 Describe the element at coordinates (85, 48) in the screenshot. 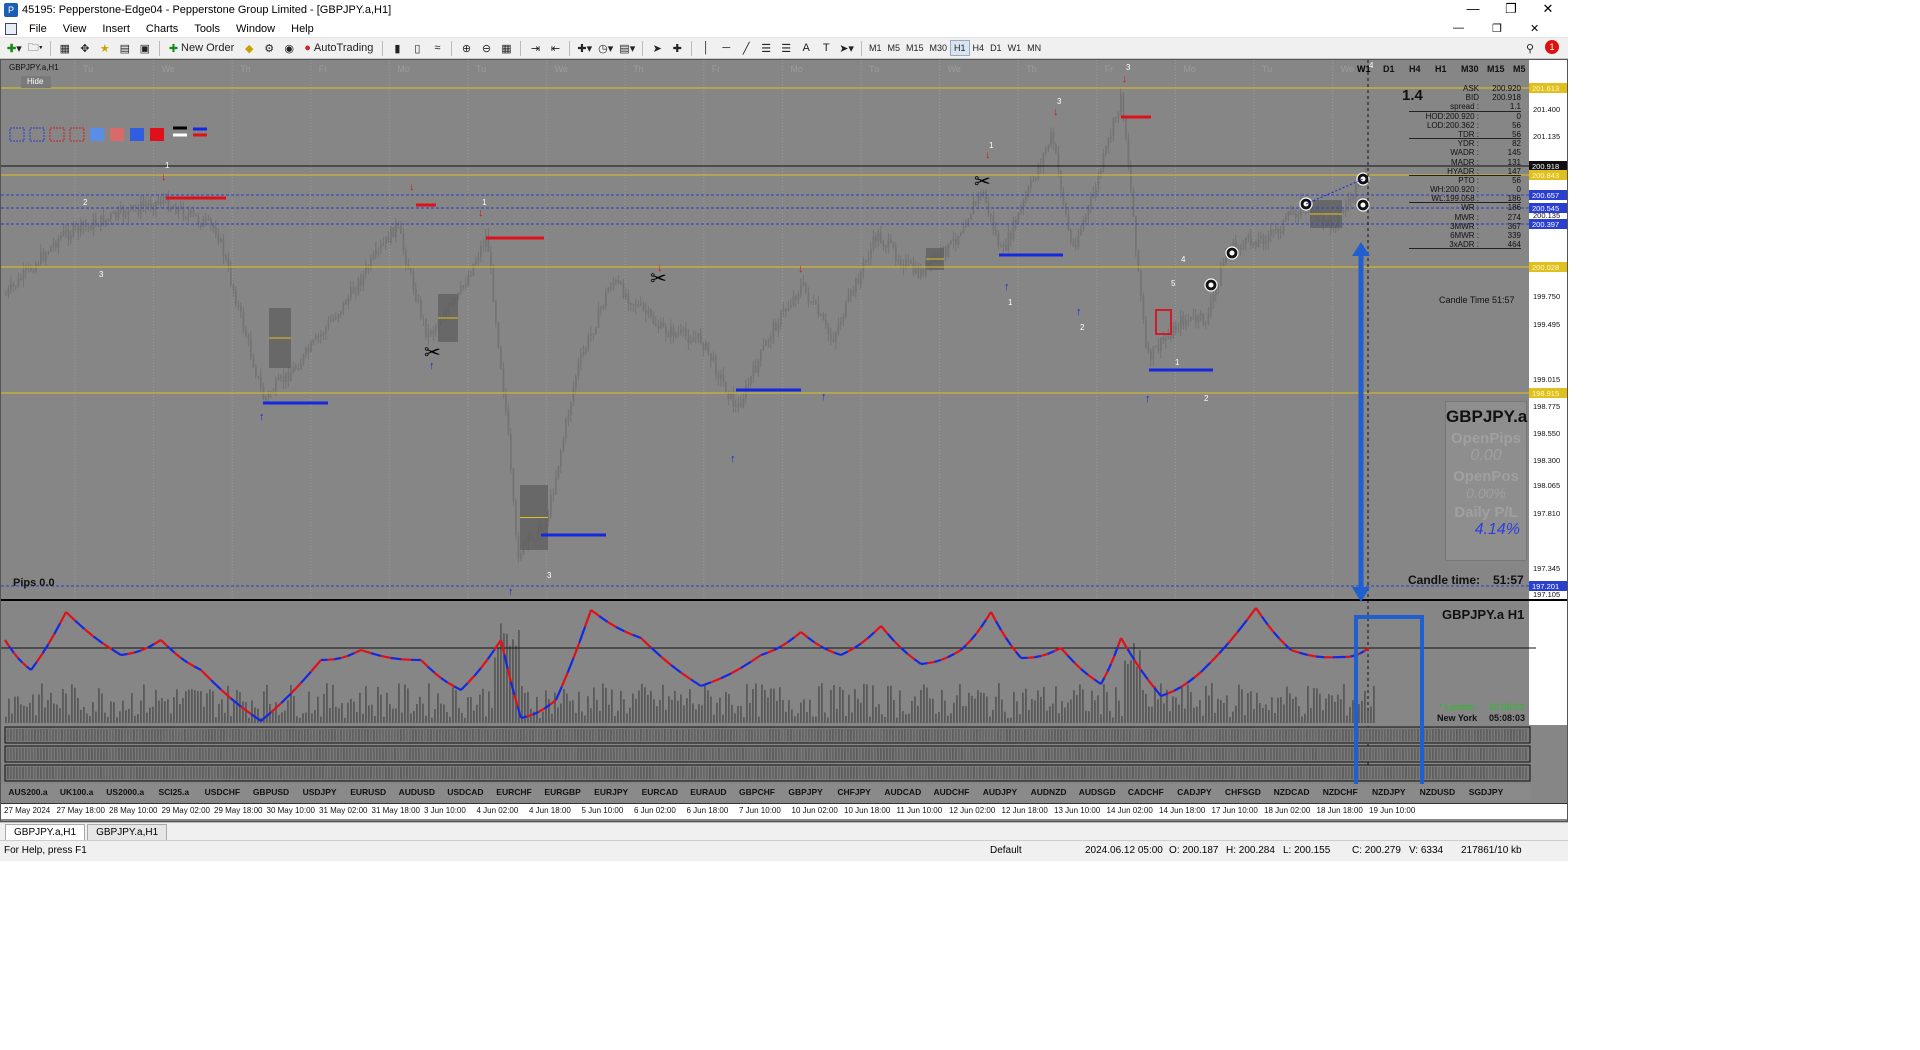

I see `navigator-icon: ✥` at that location.